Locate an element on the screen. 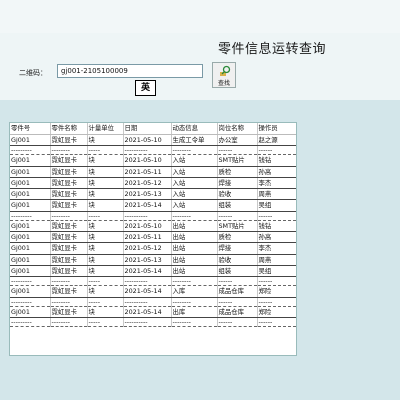  table-row: Gj001 霓虹显卡块 2021-05-10 入站 SMT贴片 钱钻 is located at coordinates (153, 160).